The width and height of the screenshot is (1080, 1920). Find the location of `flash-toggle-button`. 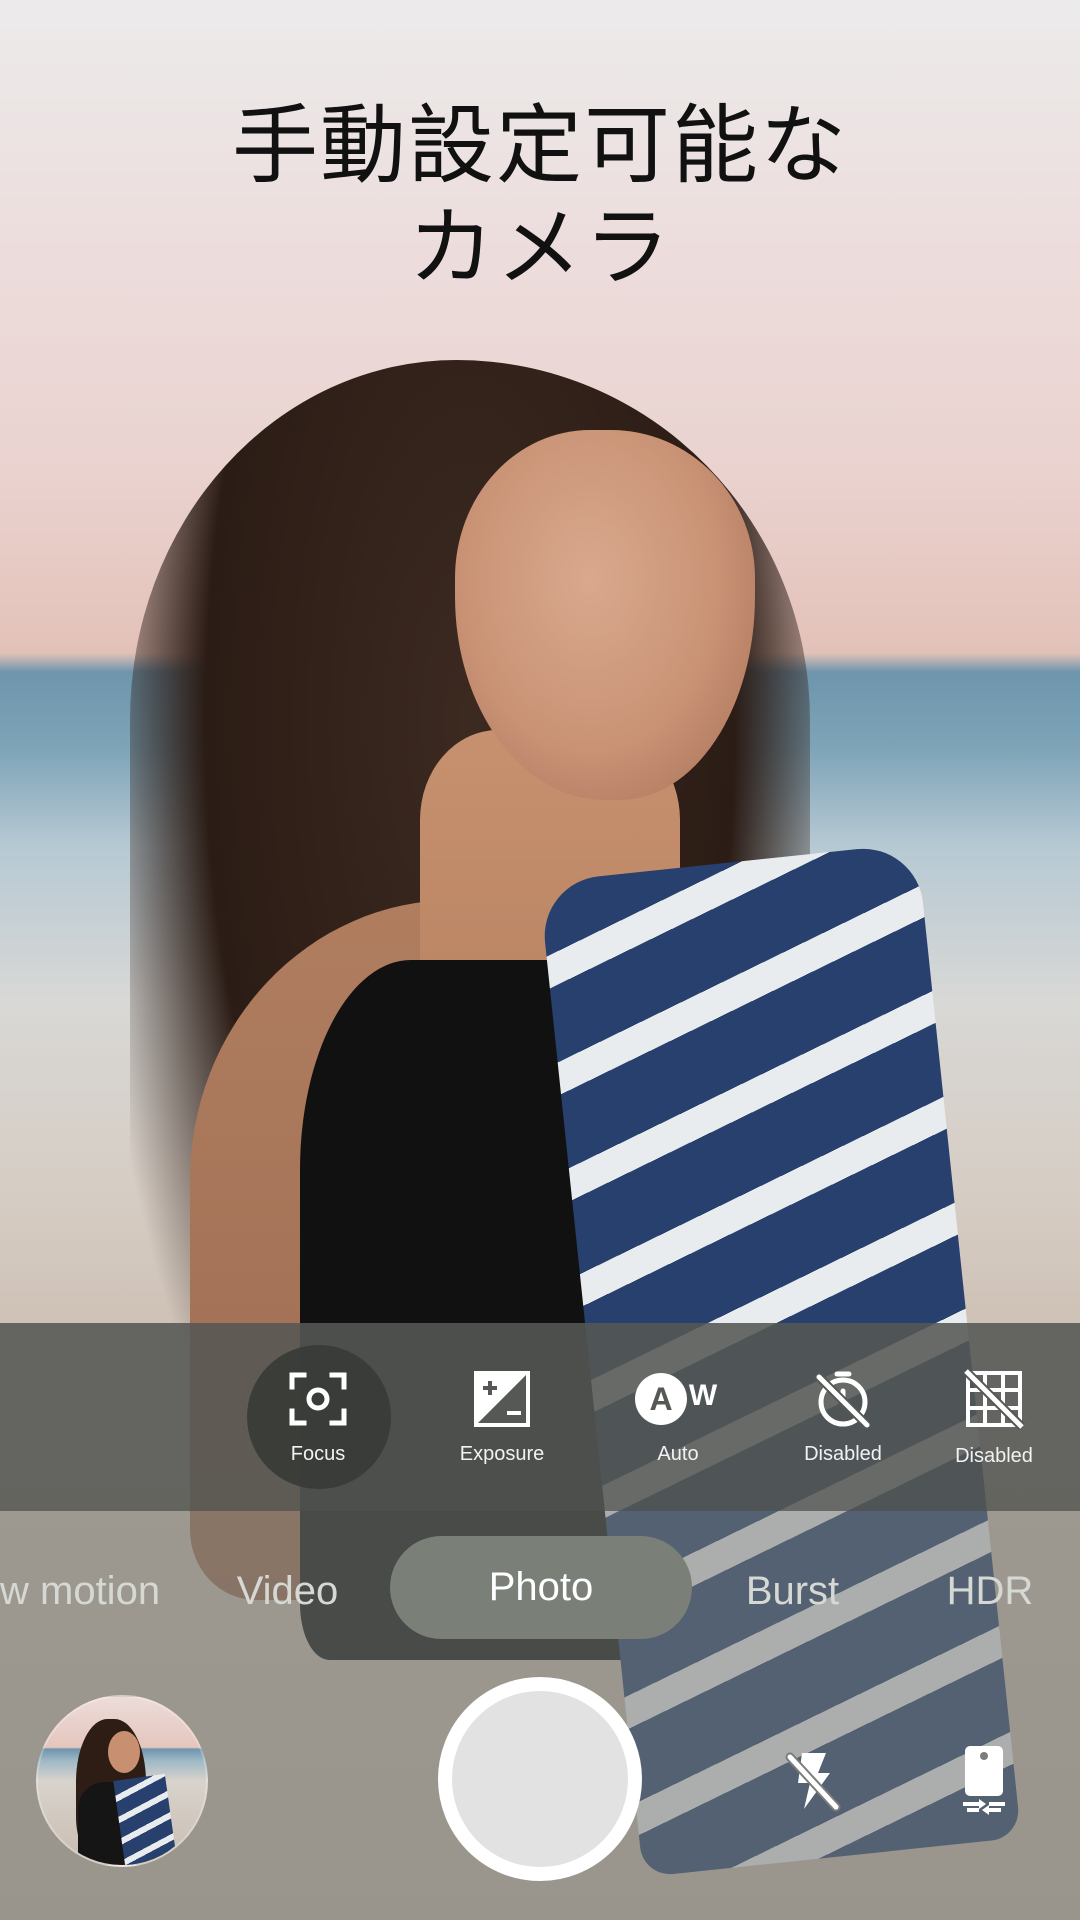

flash-toggle-button is located at coordinates (812, 1783).